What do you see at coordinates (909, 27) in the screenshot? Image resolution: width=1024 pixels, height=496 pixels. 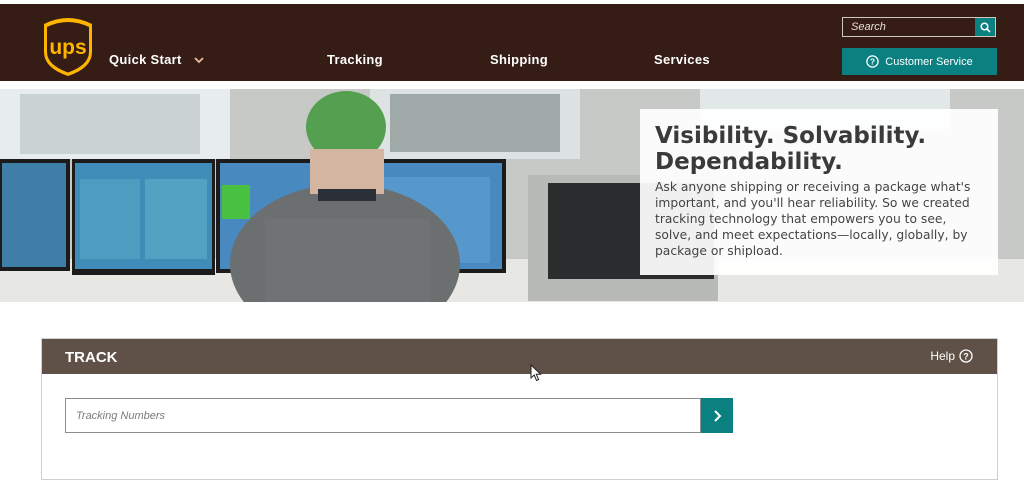 I see `search-input` at bounding box center [909, 27].